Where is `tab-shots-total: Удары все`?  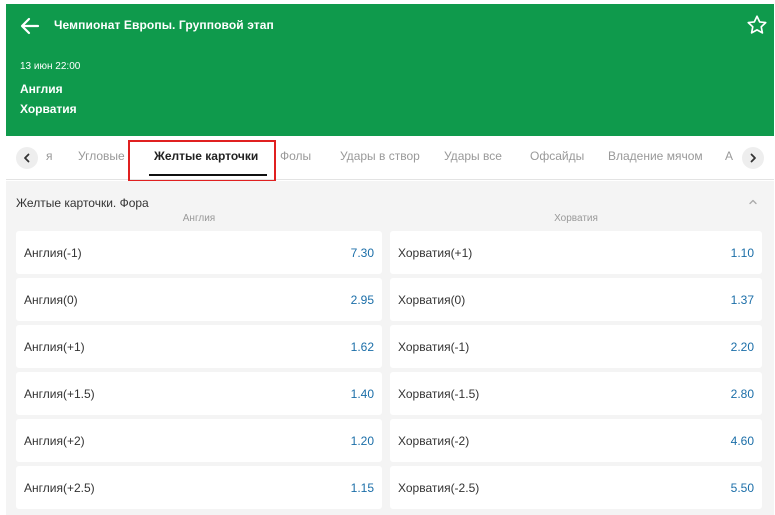
tab-shots-total: Удары все is located at coordinates (473, 156).